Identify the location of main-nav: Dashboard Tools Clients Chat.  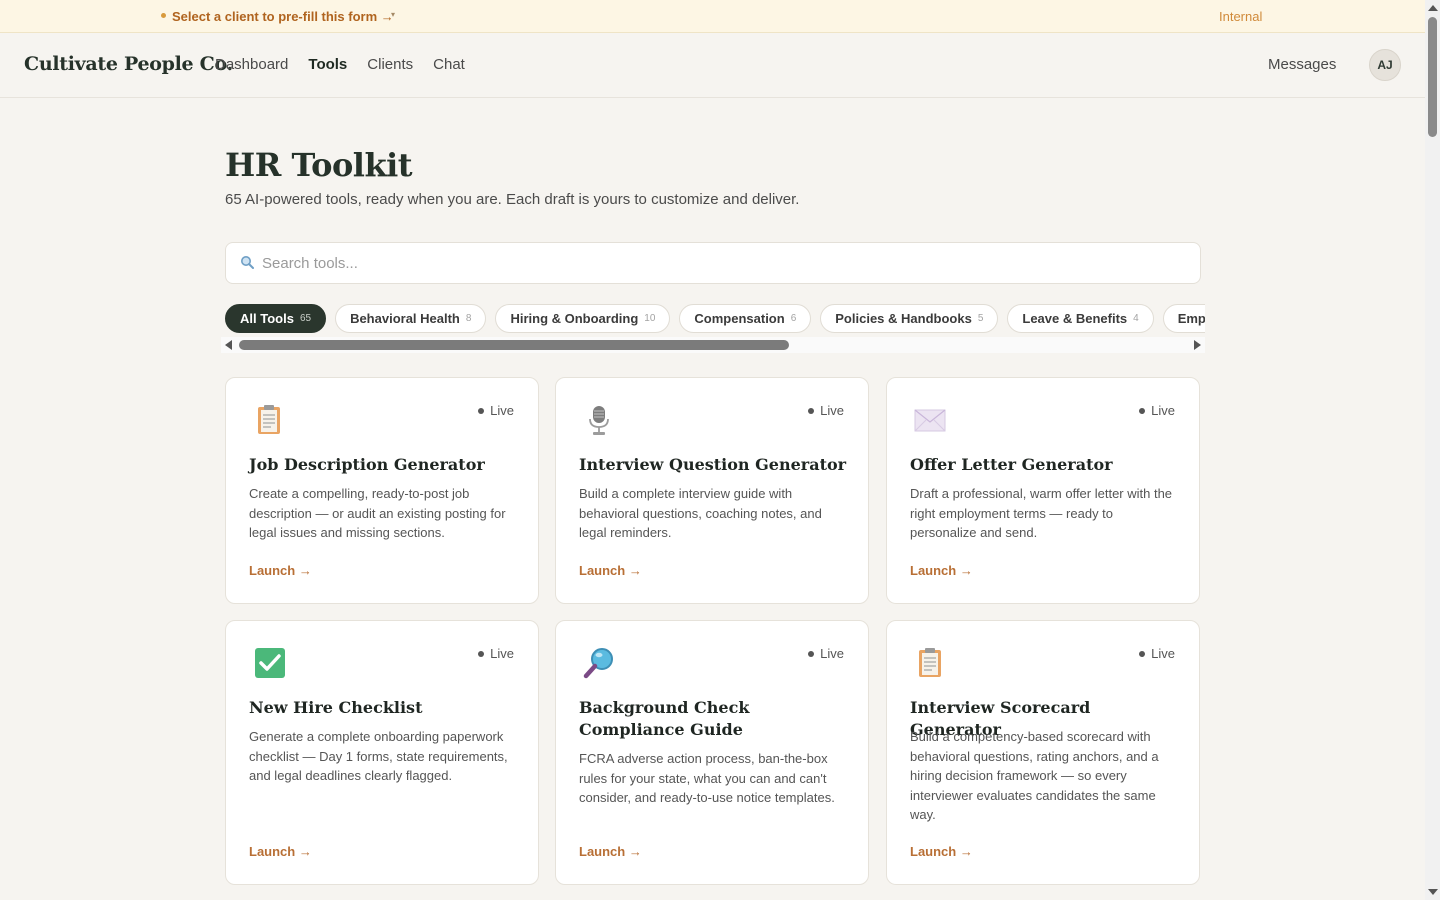
(340, 64).